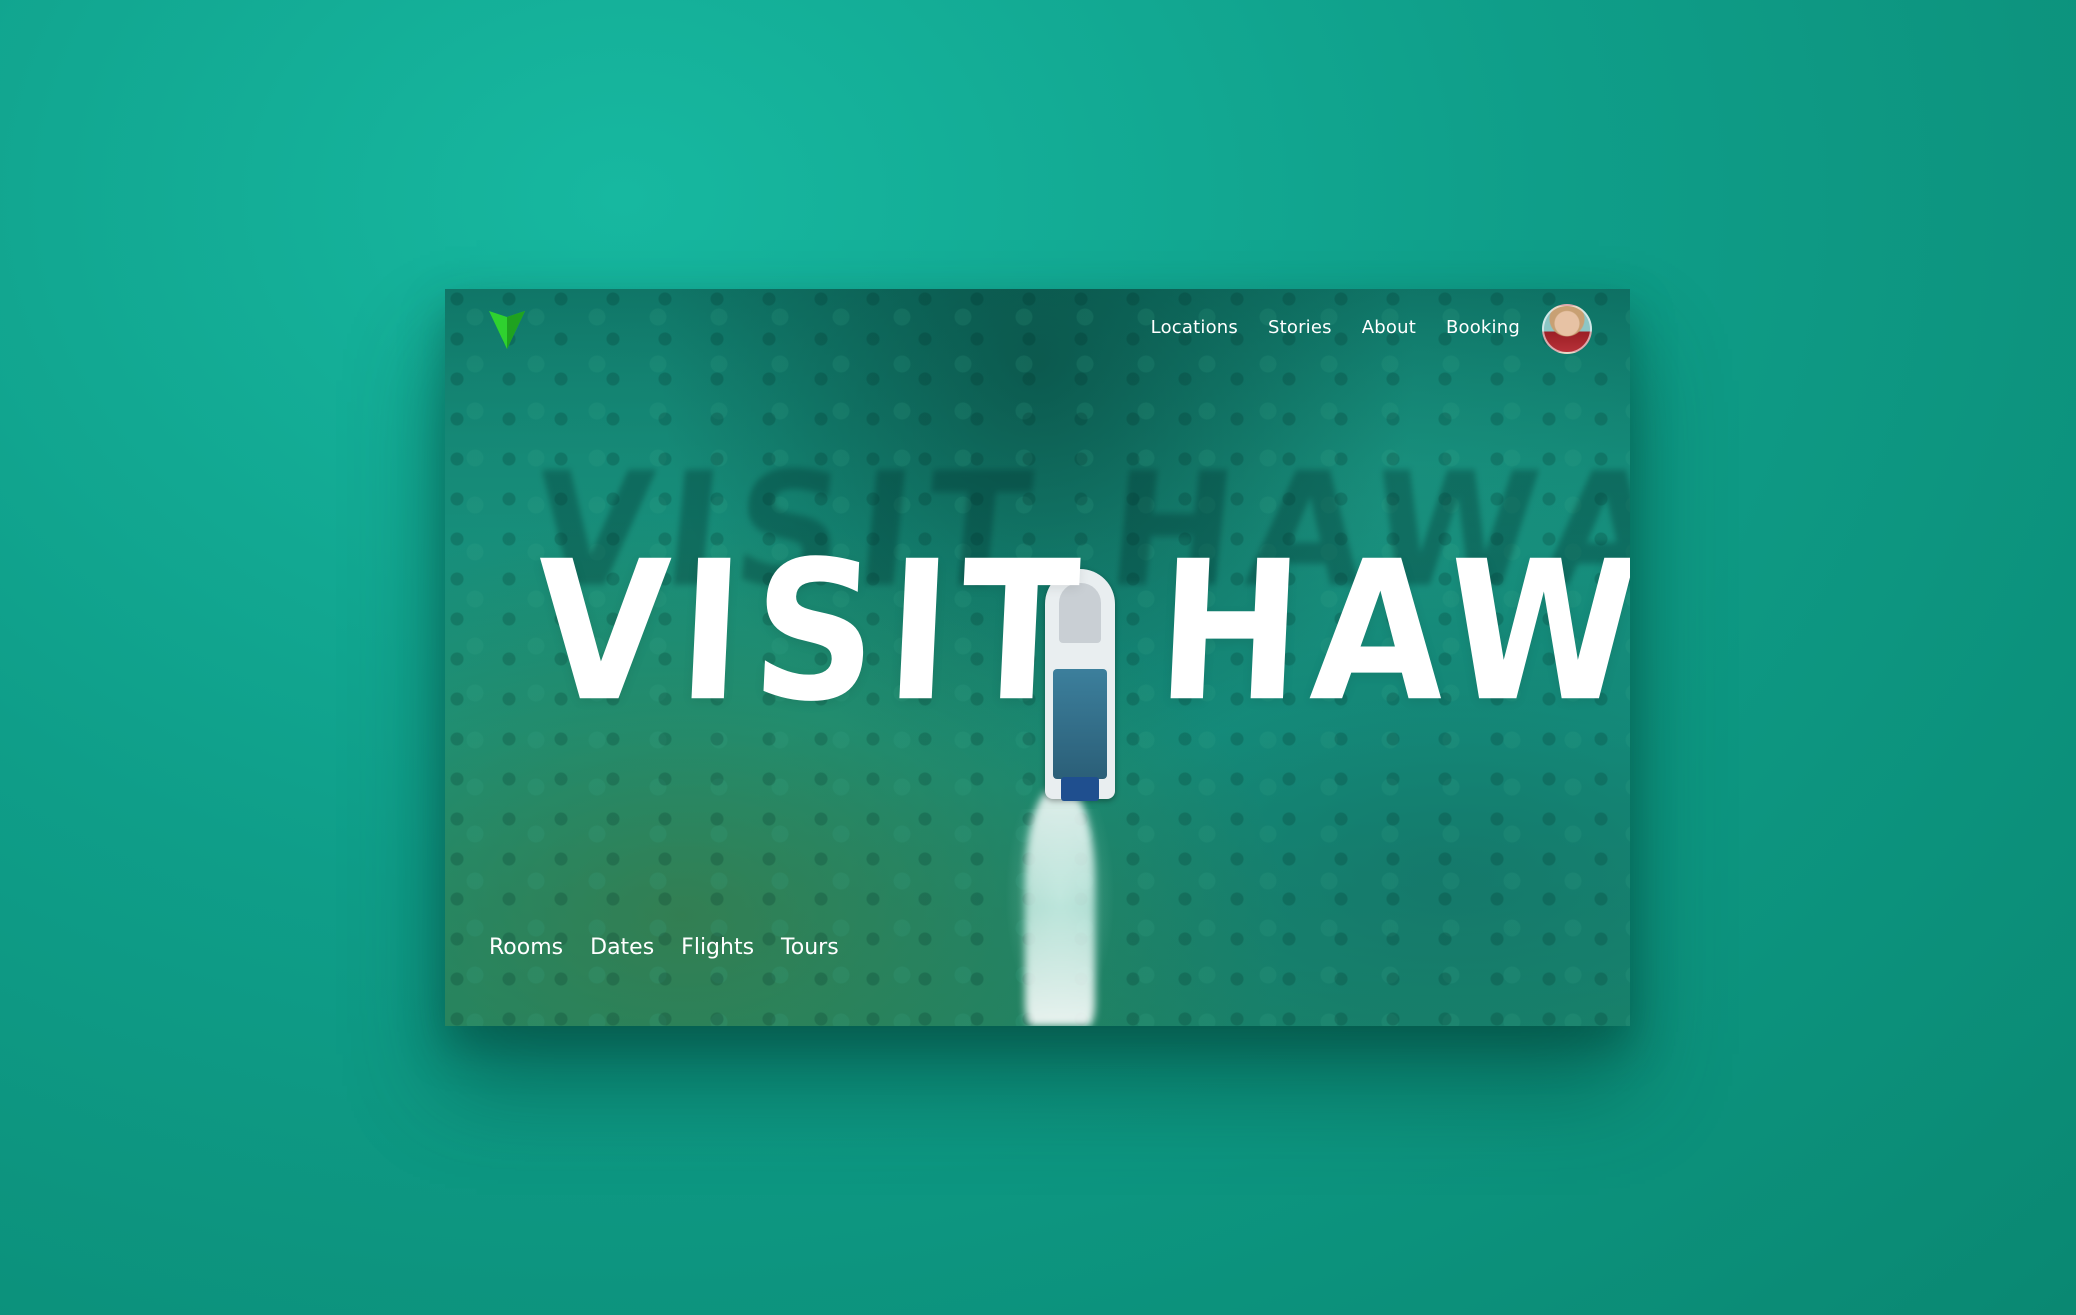 Image resolution: width=2076 pixels, height=1315 pixels. Describe the element at coordinates (1080, 632) in the screenshot. I see `hero-title: VISIT HAWAII` at that location.